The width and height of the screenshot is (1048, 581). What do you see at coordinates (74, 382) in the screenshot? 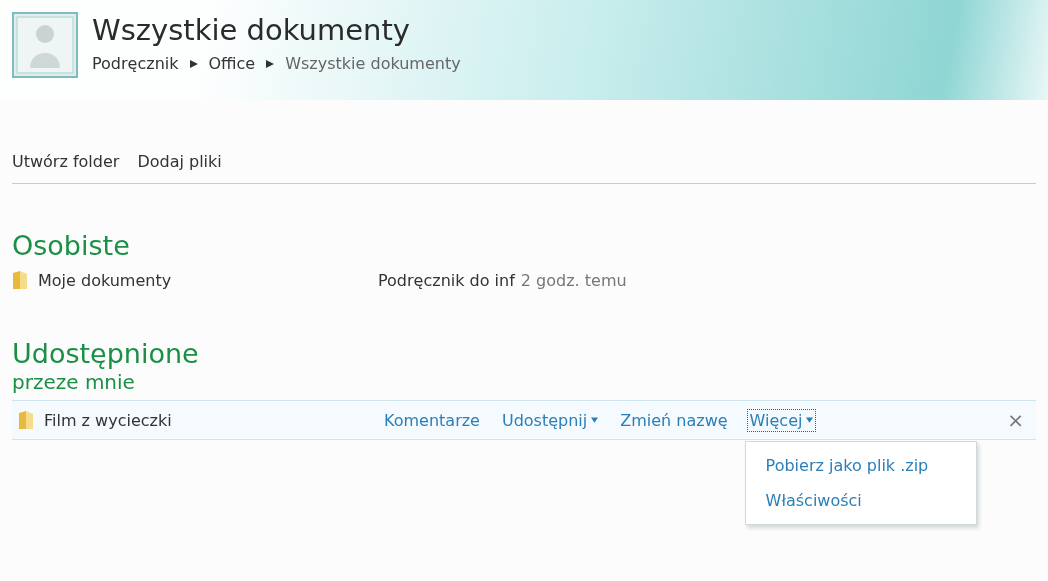
I see `section-subheading: przeze mnie` at bounding box center [74, 382].